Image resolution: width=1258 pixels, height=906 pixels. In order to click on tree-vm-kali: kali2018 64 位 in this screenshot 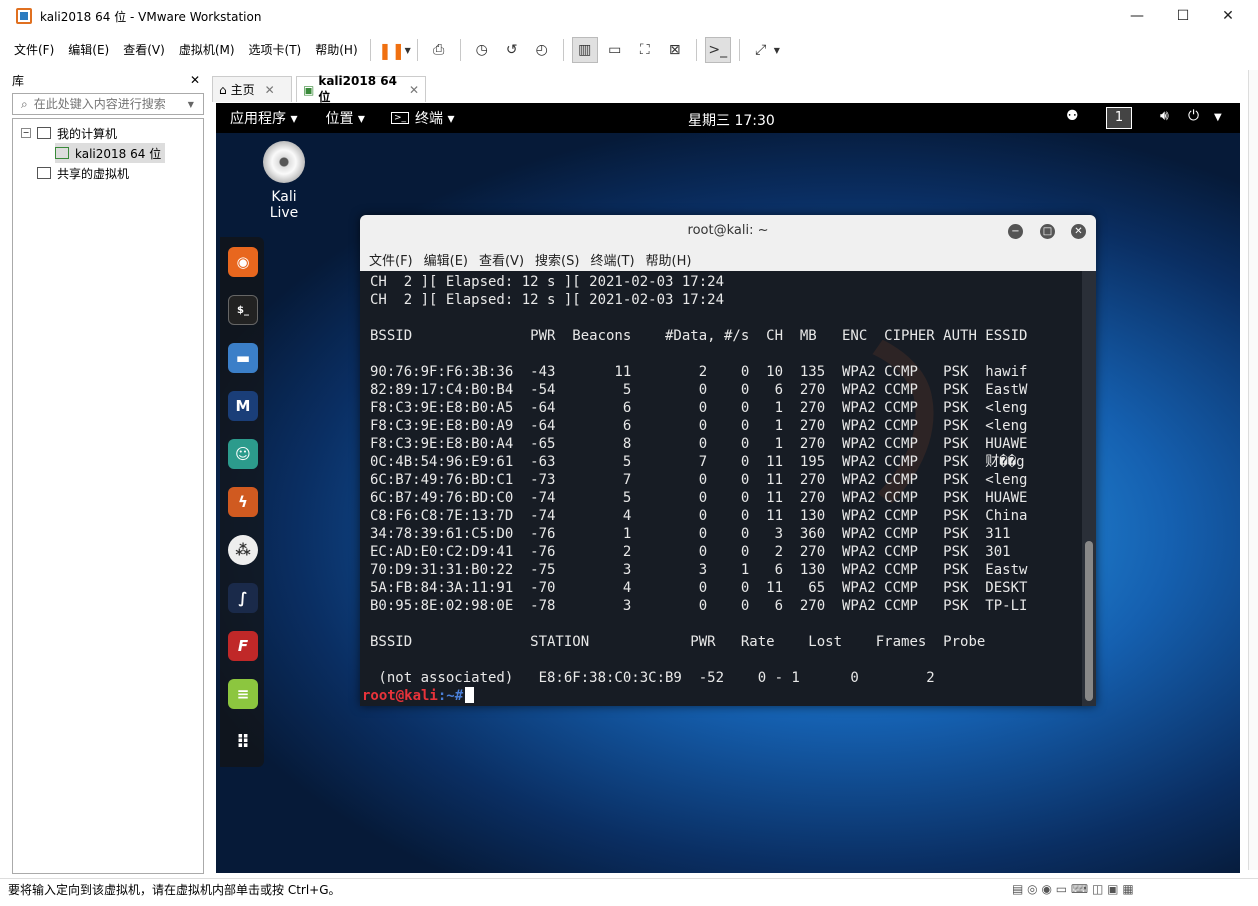, I will do `click(110, 153)`.